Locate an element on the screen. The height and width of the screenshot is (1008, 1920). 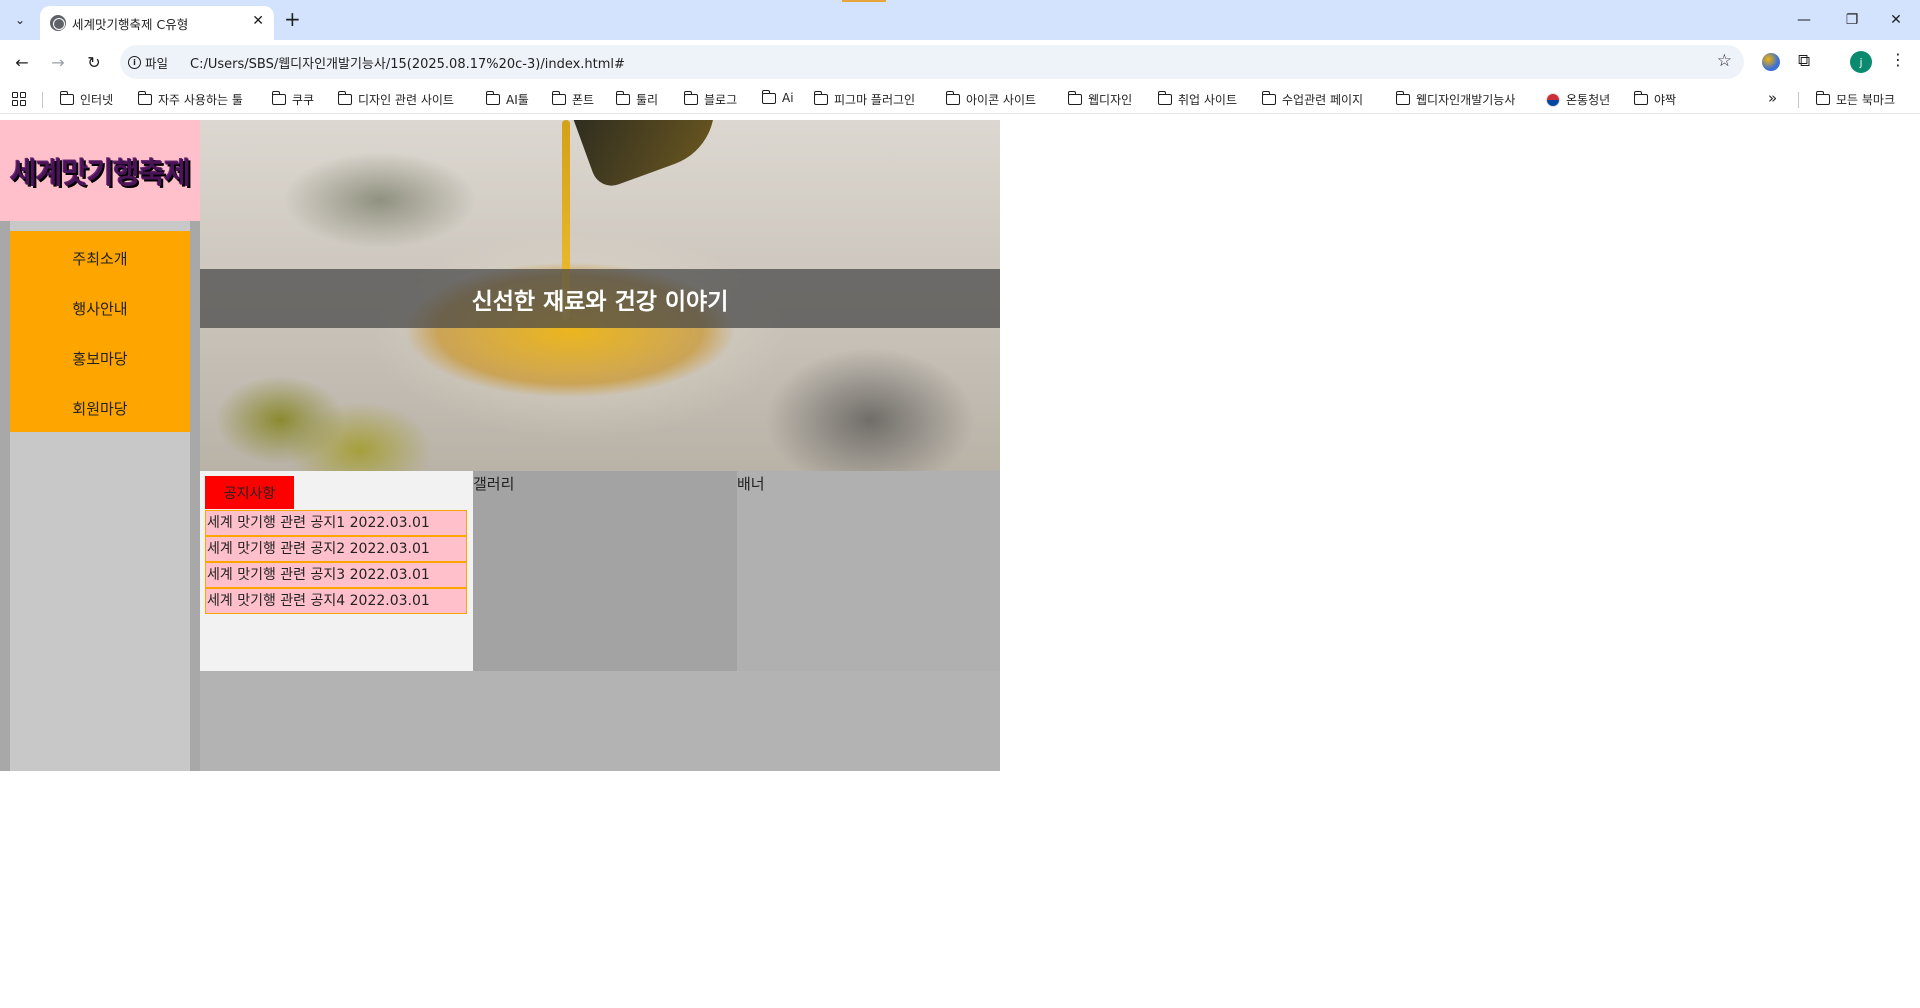
site-logo: 세계맛기행축제 is located at coordinates (100, 170).